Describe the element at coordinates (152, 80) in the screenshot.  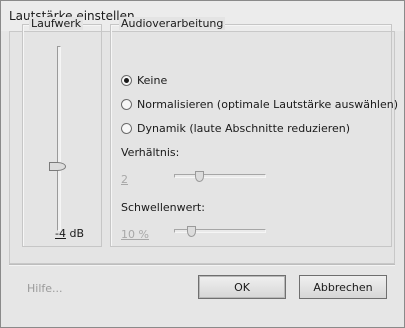
I see `radio-label-none: Keine` at that location.